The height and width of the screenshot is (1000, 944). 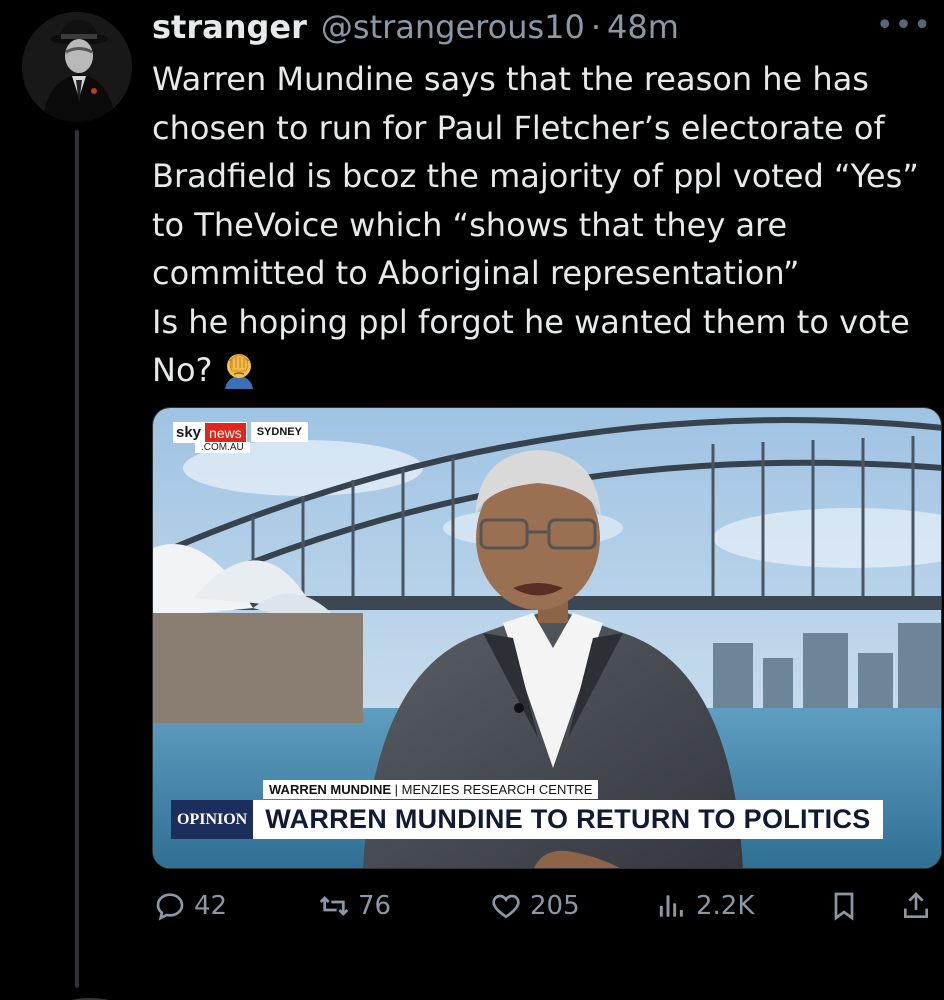 I want to click on views-count: 2.2K, so click(x=725, y=906).